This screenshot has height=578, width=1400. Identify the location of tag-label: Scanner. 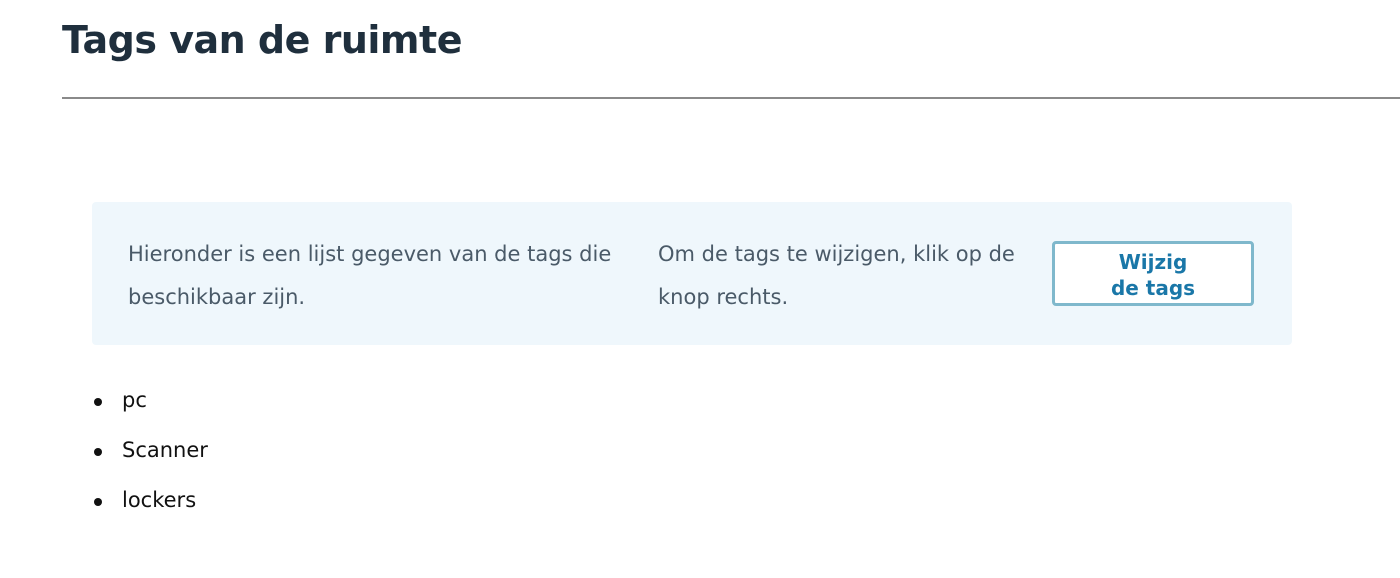
(165, 450).